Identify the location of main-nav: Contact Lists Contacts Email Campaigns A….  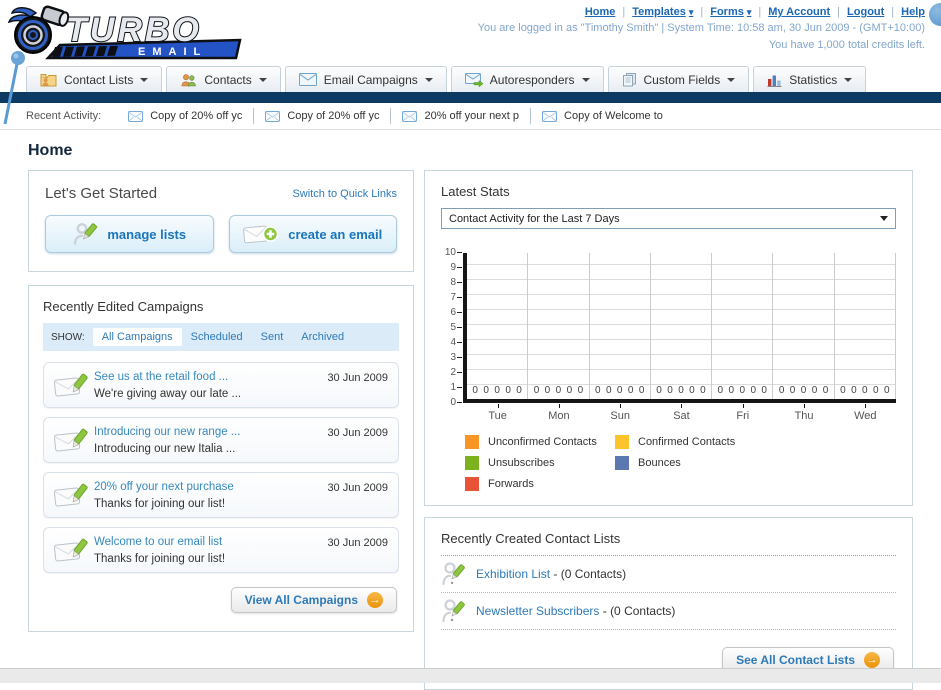
(470, 78).